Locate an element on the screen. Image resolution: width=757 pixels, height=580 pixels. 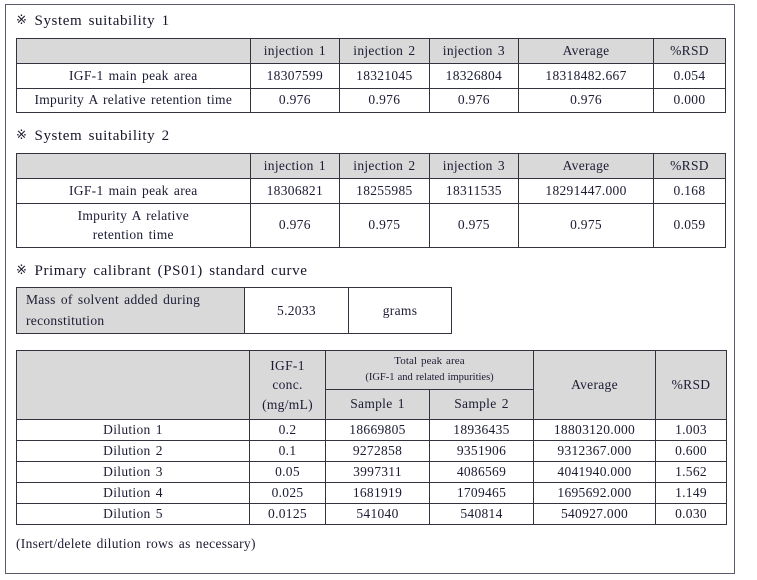
conc-line-3: (mg/mL) is located at coordinates (287, 404).